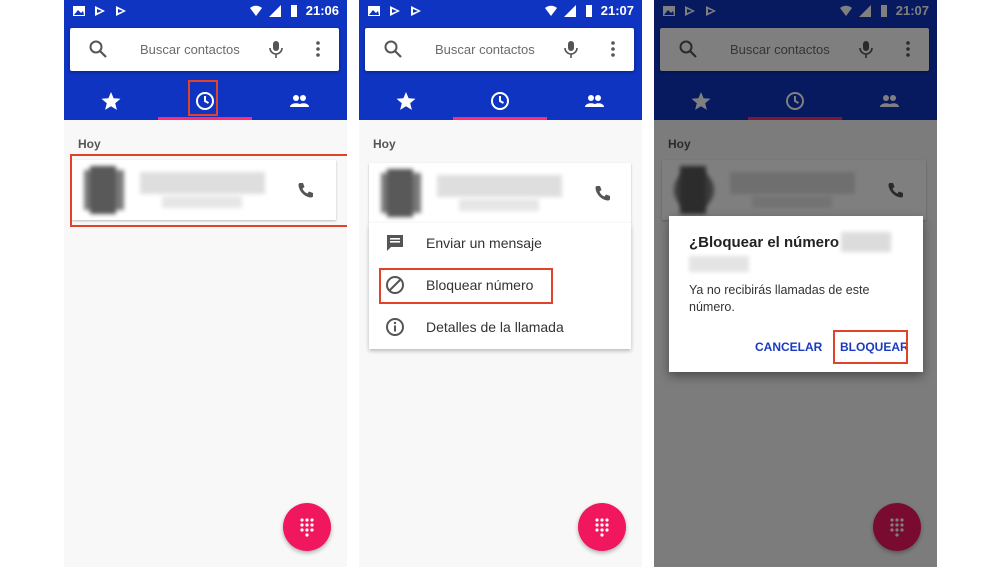 The image size is (1000, 567). What do you see at coordinates (779, 298) in the screenshot?
I see `dialog-message: Ya no recibirás llamadas de este número.` at bounding box center [779, 298].